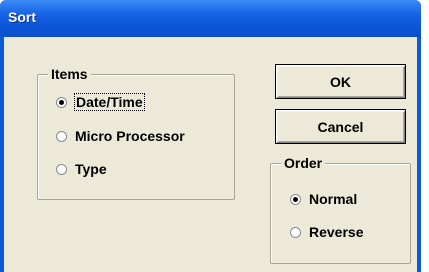  Describe the element at coordinates (336, 232) in the screenshot. I see `radio-reverse-label: Reverse` at that location.